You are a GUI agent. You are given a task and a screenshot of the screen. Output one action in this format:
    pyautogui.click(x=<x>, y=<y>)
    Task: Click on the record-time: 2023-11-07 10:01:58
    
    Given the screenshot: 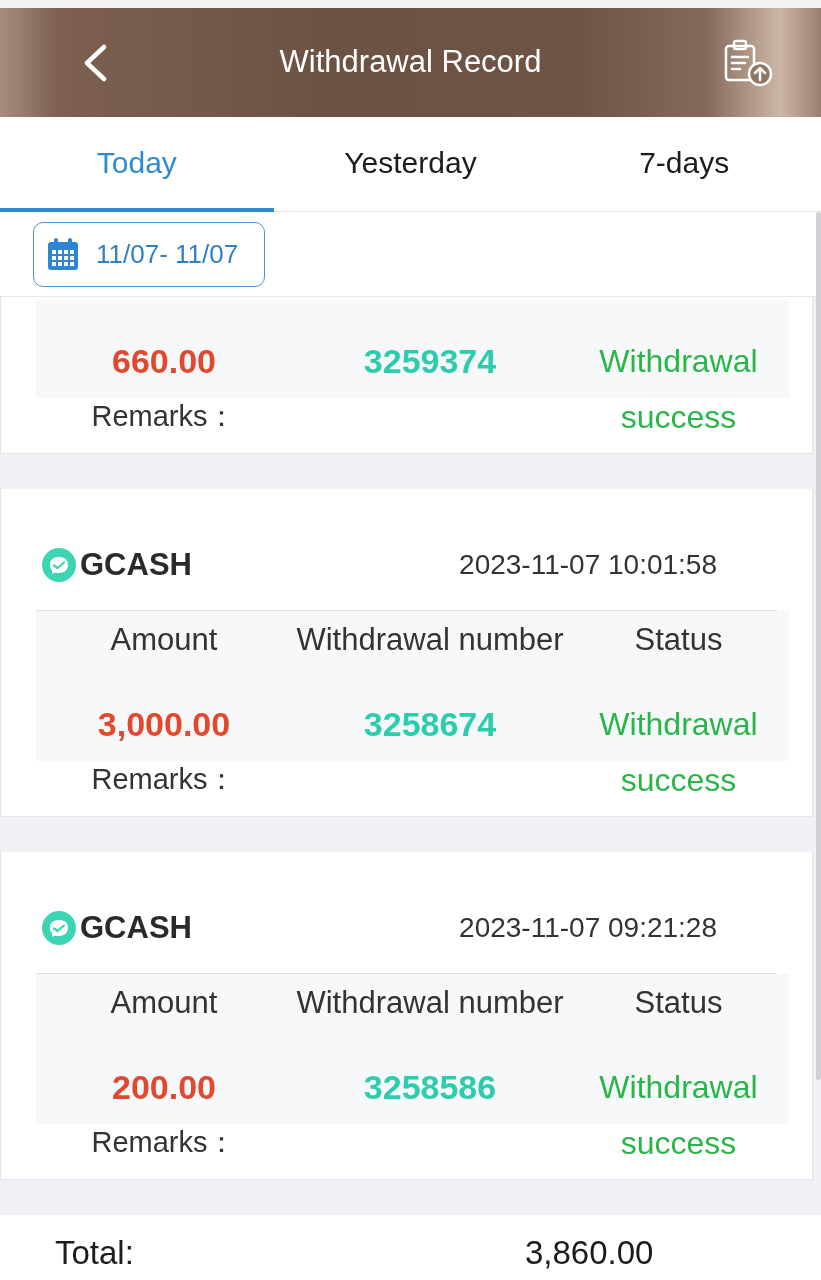 What is the action you would take?
    pyautogui.click(x=588, y=565)
    